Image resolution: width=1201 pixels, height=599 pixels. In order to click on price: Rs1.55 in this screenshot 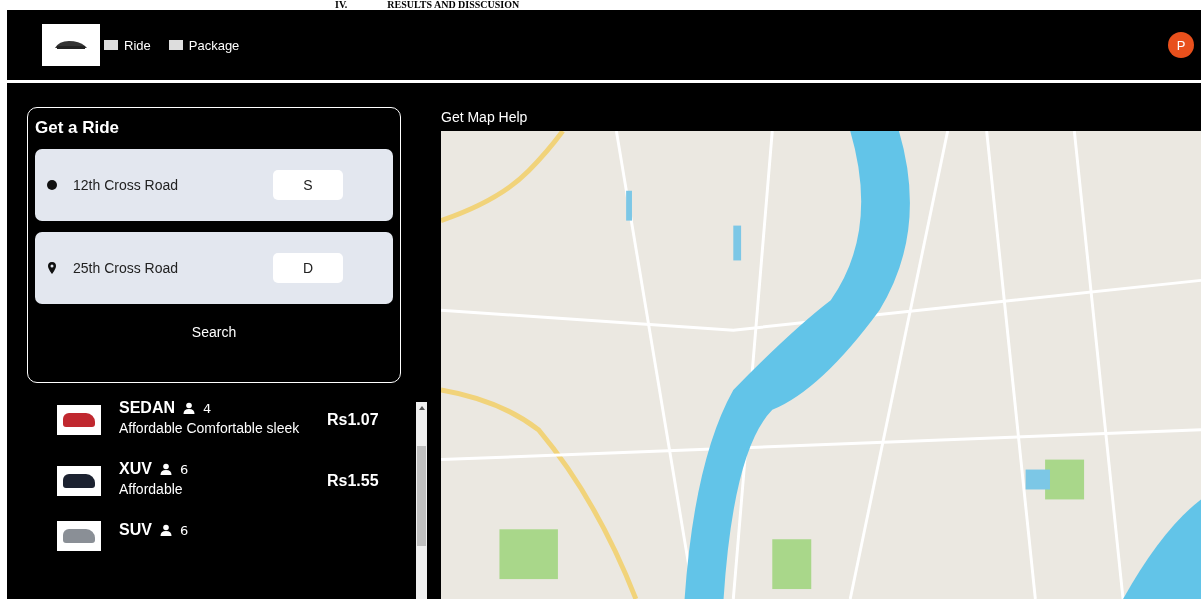, I will do `click(353, 480)`.